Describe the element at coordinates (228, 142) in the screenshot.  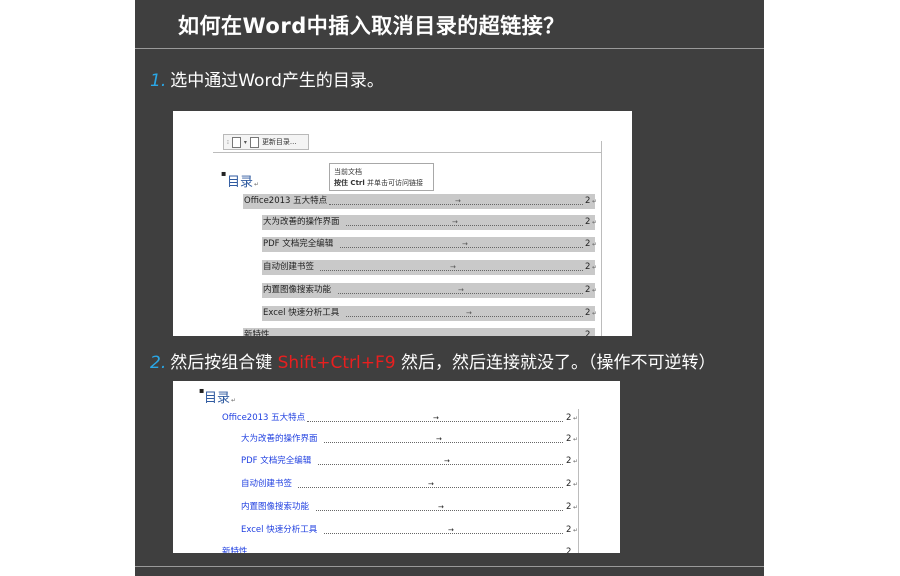
I see `drag-handle-icon: ⁝` at that location.